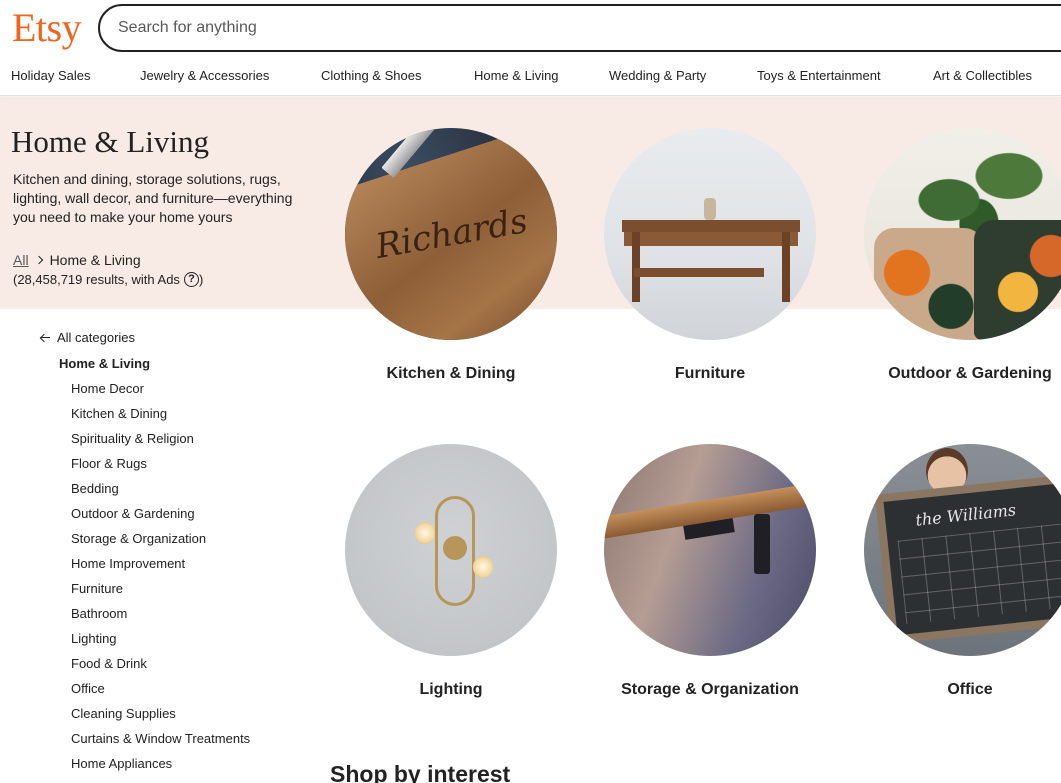 This screenshot has width=1061, height=783. What do you see at coordinates (160, 543) in the screenshot?
I see `sidebar-item-storage-organization: Storage & Organization` at bounding box center [160, 543].